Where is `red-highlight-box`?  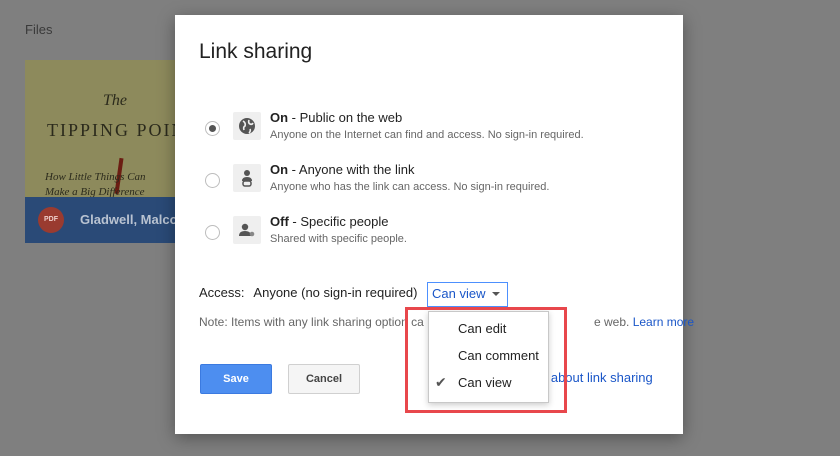
red-highlight-box is located at coordinates (486, 360).